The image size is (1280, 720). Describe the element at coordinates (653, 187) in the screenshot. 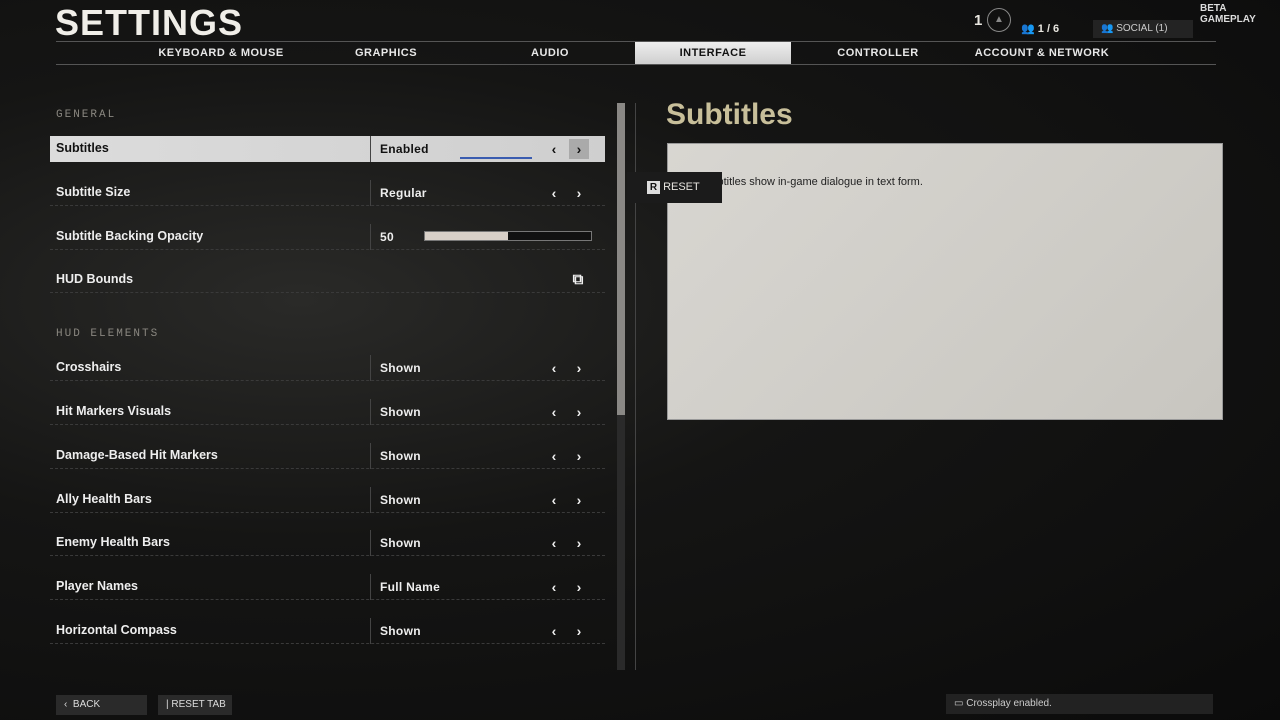

I see `reset-key-icon: R` at that location.